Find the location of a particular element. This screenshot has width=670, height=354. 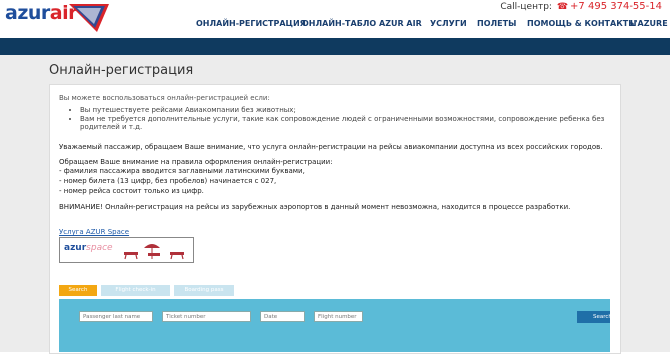

search-button: Search is located at coordinates (594, 317).